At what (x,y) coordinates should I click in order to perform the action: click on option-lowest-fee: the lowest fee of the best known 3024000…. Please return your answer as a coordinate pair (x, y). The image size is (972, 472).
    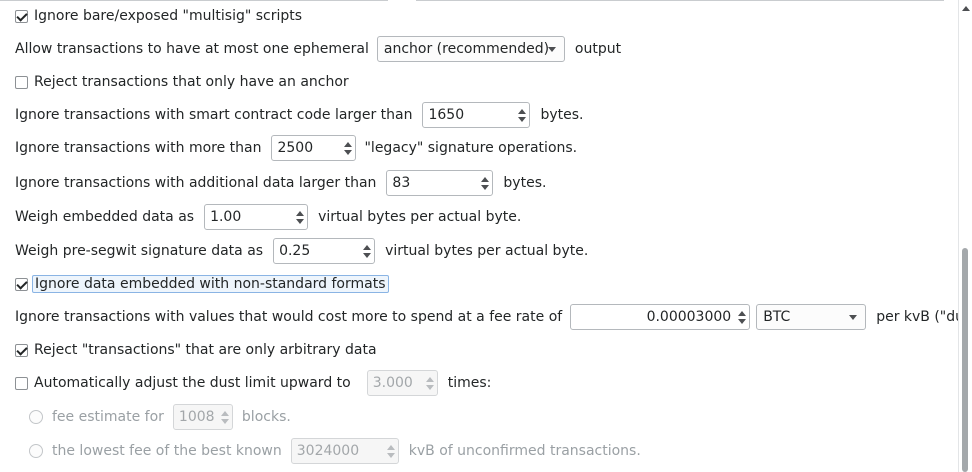
    Looking at the image, I should click on (335, 451).